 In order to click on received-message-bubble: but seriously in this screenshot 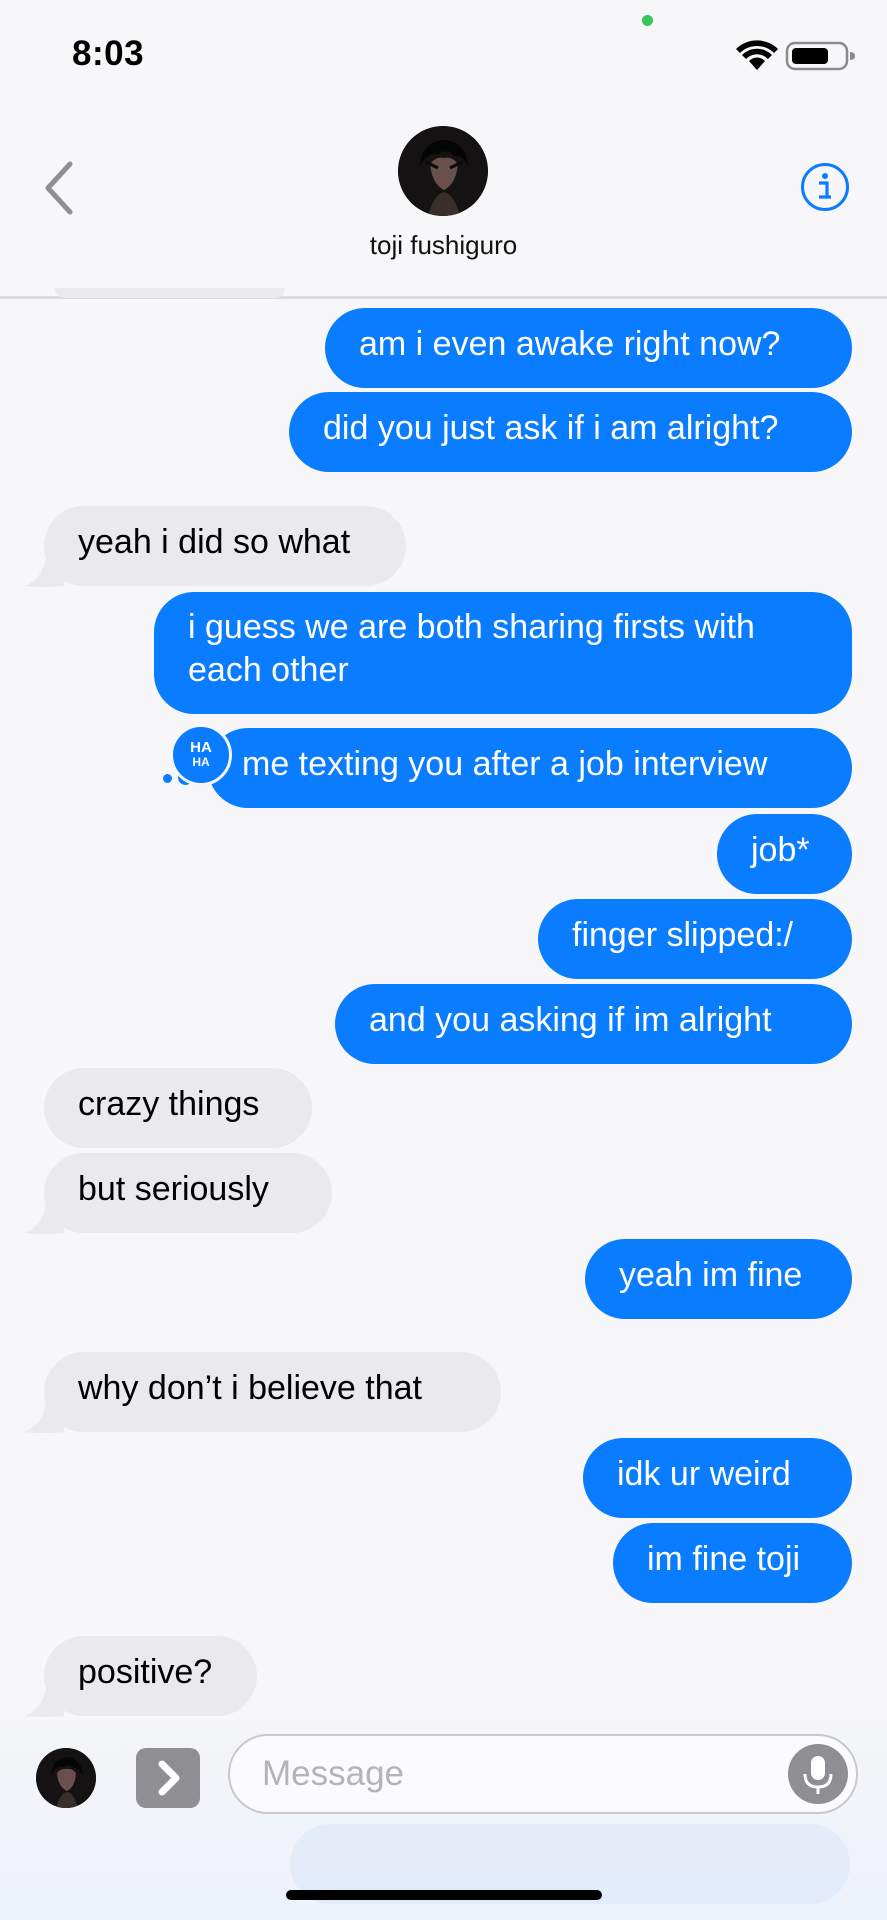, I will do `click(188, 1193)`.